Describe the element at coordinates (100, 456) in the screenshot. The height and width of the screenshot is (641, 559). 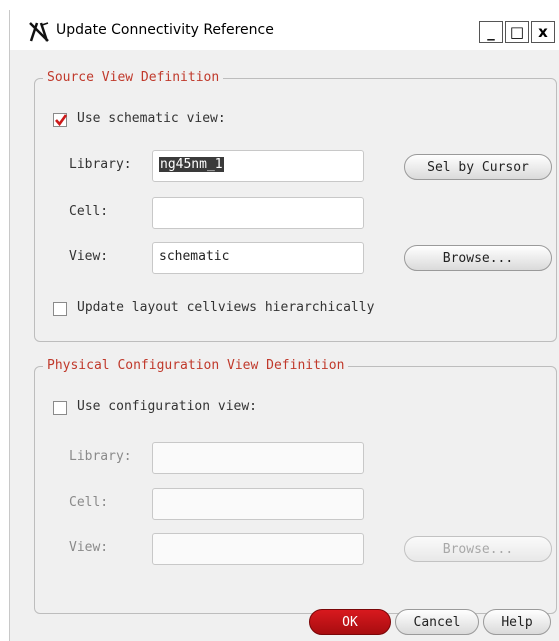
I see `config-library-label: Library:` at that location.